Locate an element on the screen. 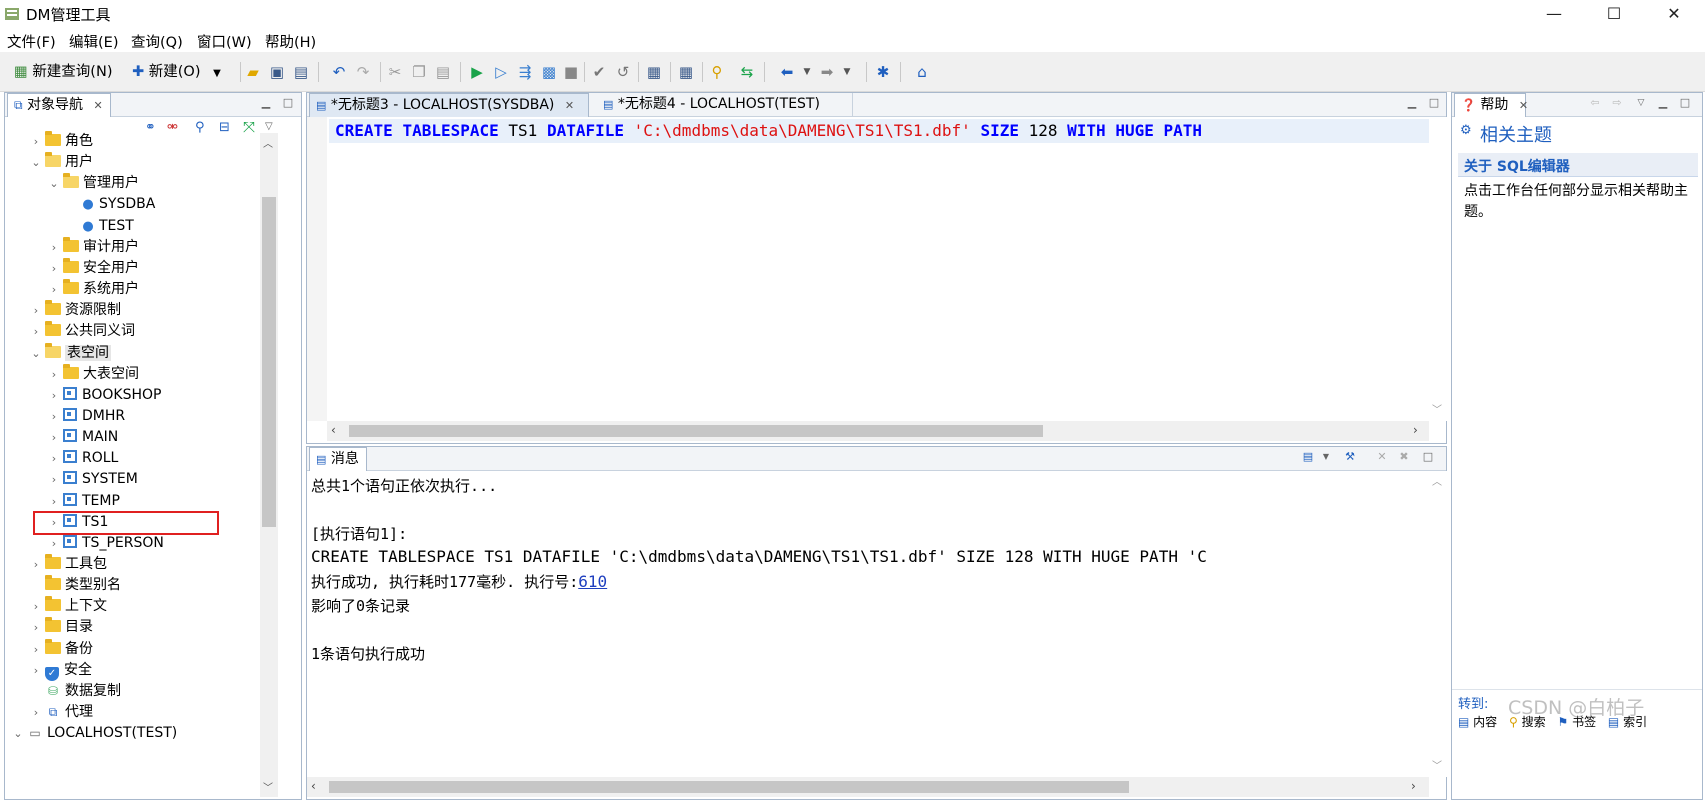 The width and height of the screenshot is (1705, 802). scroll-left-icon: ‹ is located at coordinates (333, 430).